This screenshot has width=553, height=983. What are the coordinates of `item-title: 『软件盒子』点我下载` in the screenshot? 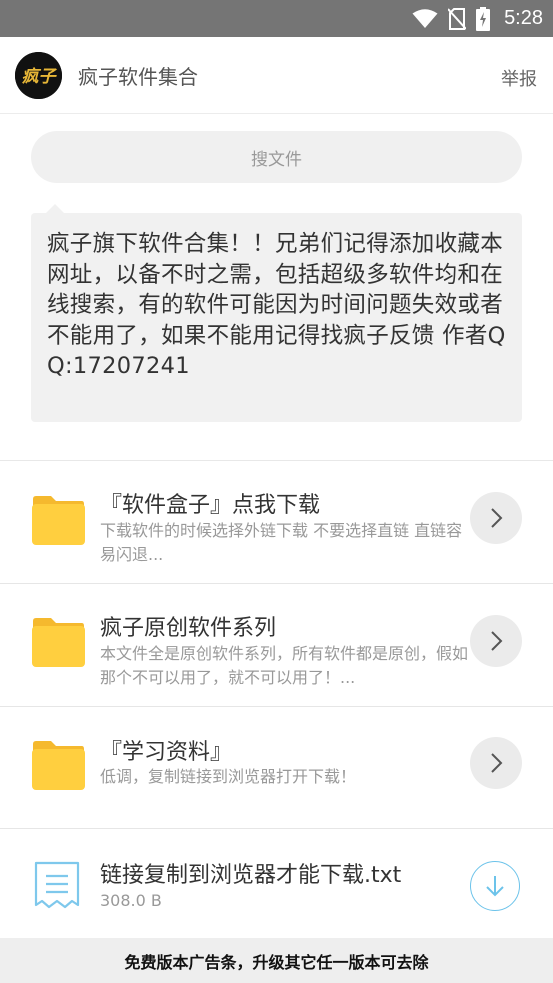 It's located at (210, 505).